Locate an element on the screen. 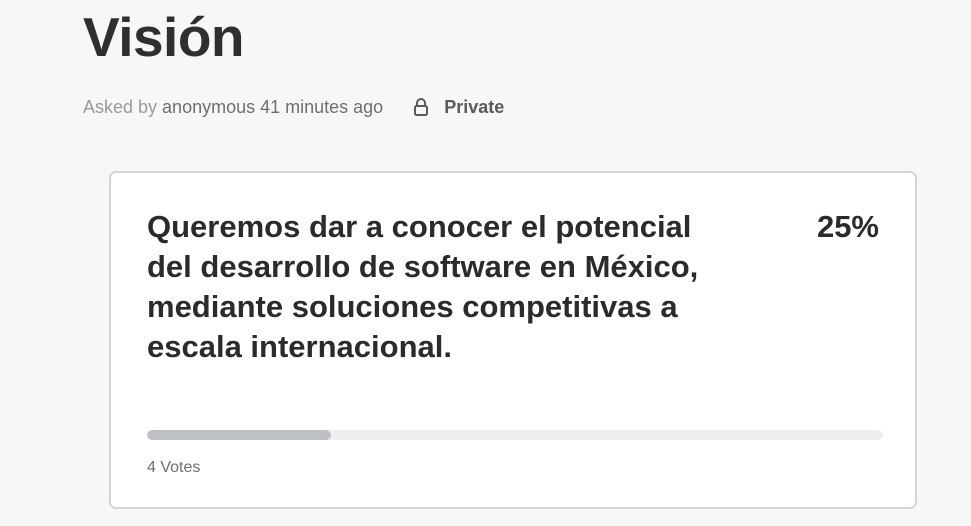 This screenshot has width=971, height=526. vote-progress-bar is located at coordinates (515, 435).